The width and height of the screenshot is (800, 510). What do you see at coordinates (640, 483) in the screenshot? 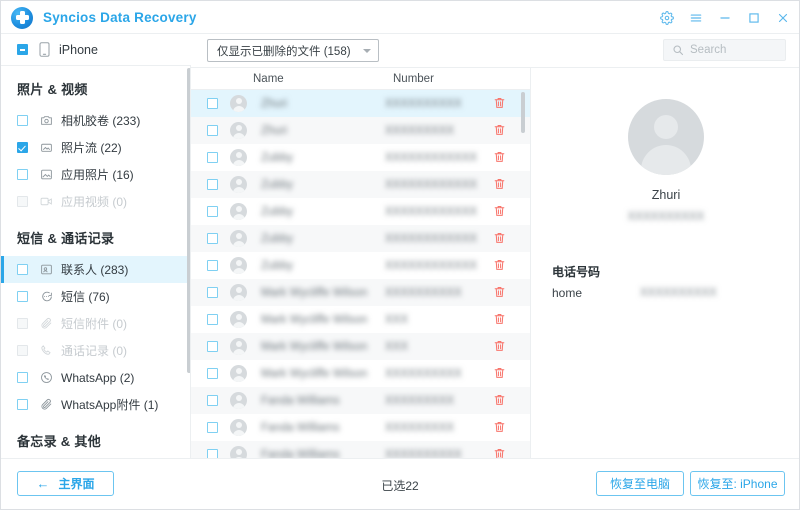
I see `recover-to-pc-button: 恢复至电脑` at bounding box center [640, 483].